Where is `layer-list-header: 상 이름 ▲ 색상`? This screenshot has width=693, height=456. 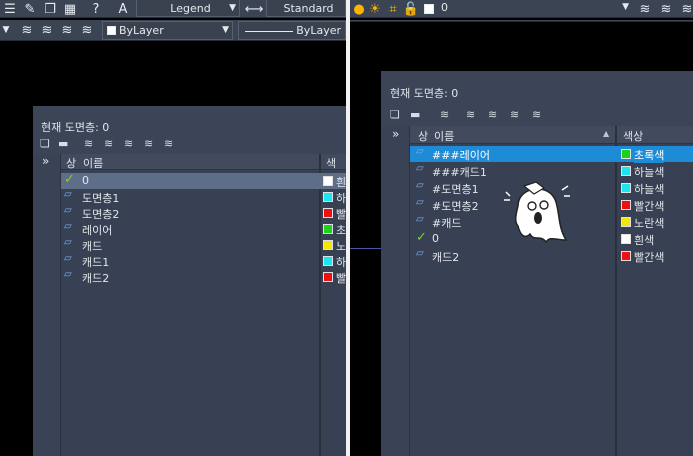 layer-list-header: 상 이름 ▲ 색상 is located at coordinates (551, 135).